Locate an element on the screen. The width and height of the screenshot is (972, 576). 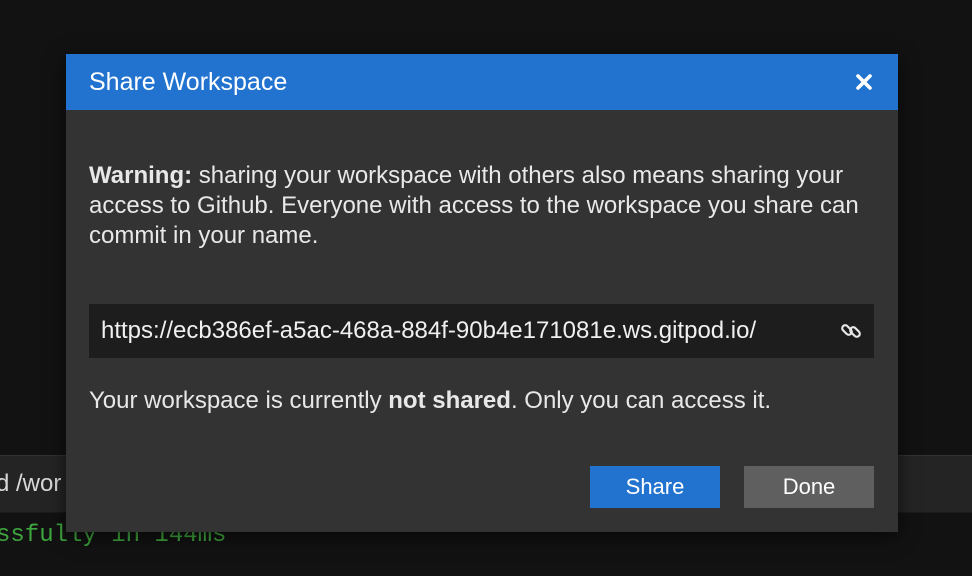
copy-link-button is located at coordinates (851, 331).